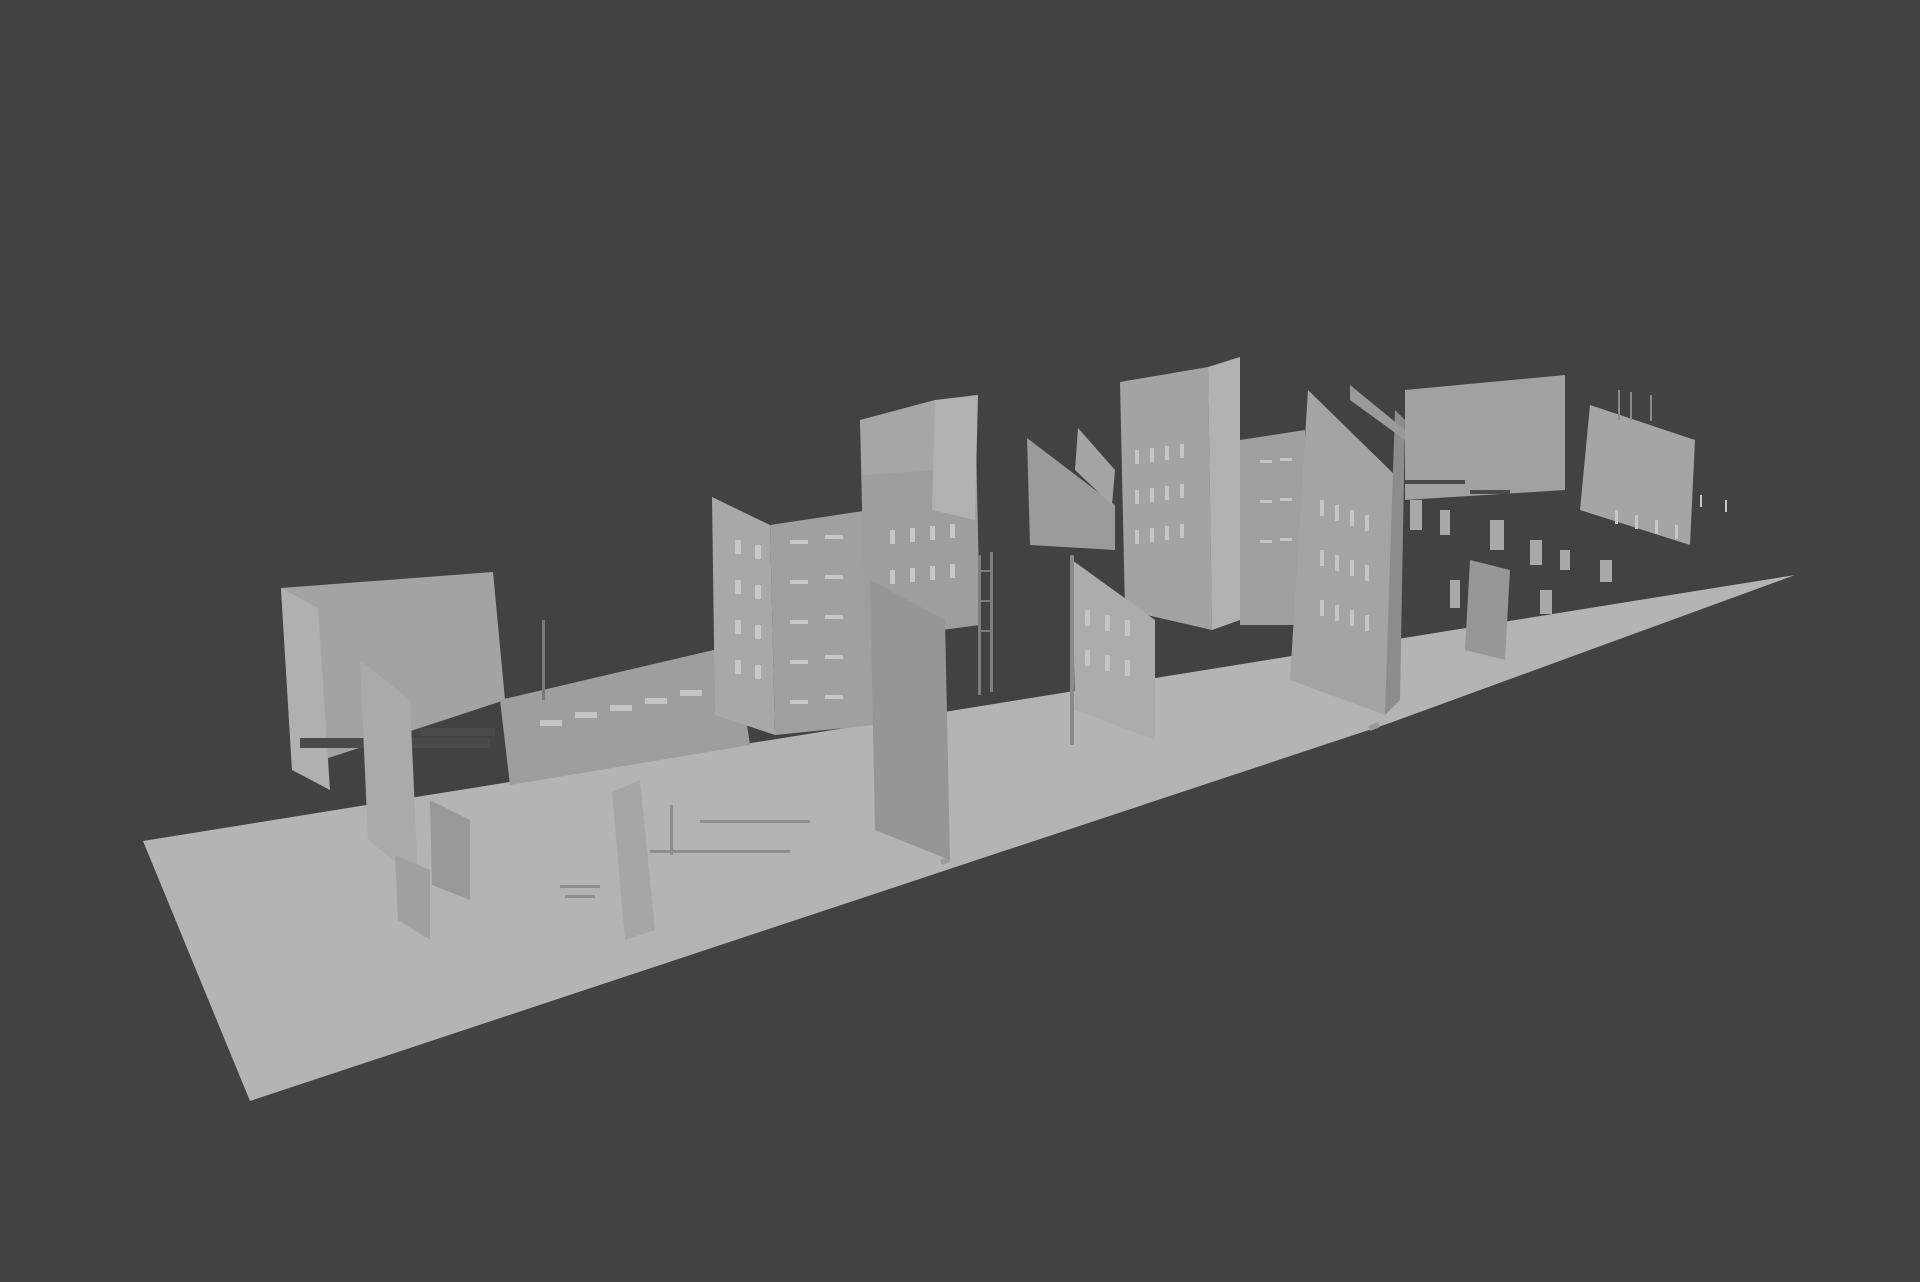  What do you see at coordinates (900, 437) in the screenshot?
I see `tower-c-cantilever` at bounding box center [900, 437].